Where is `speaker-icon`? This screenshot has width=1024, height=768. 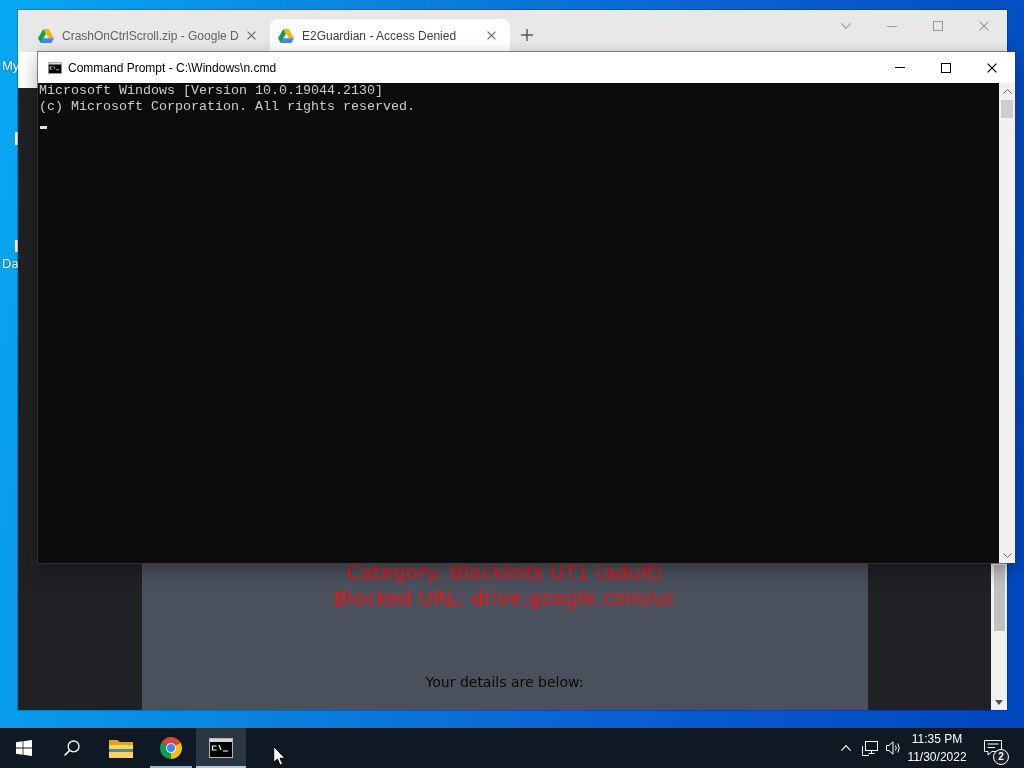
speaker-icon is located at coordinates (893, 748).